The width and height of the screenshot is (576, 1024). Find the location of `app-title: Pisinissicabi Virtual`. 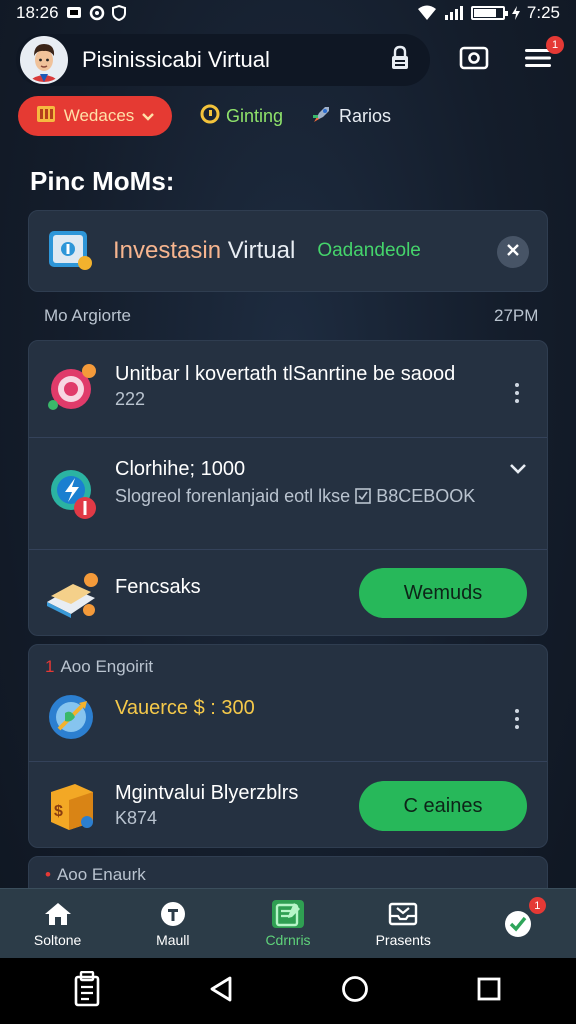

app-title: Pisinissicabi Virtual is located at coordinates (176, 59).